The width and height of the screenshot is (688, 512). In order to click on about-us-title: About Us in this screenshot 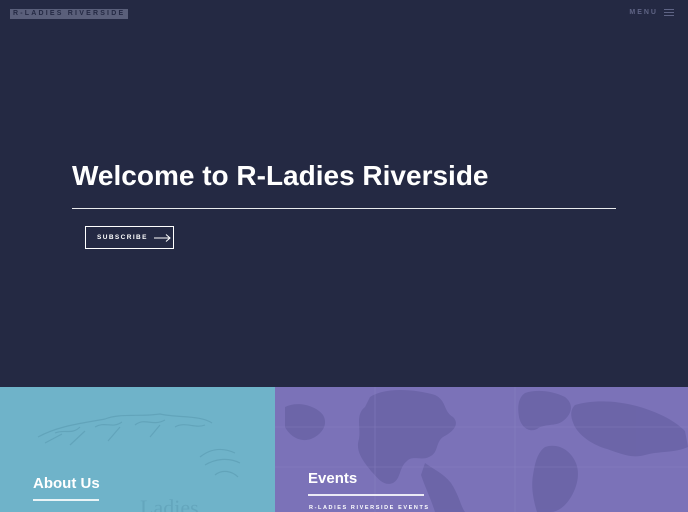, I will do `click(66, 483)`.